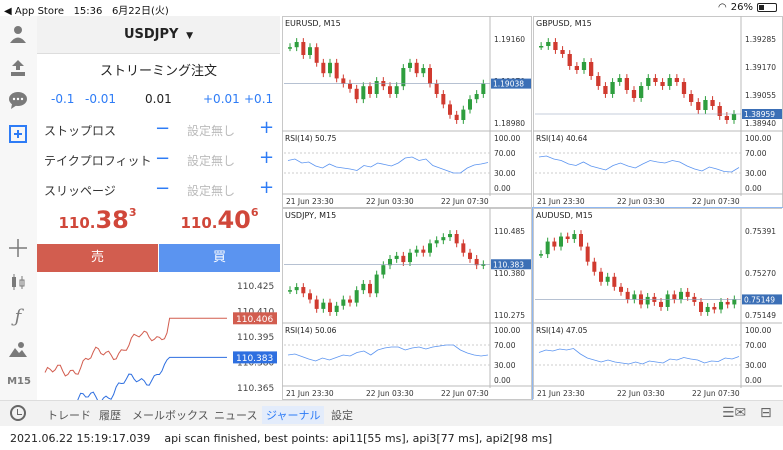 The image size is (783, 450). I want to click on take-profit-minus-button: −, so click(162, 158).